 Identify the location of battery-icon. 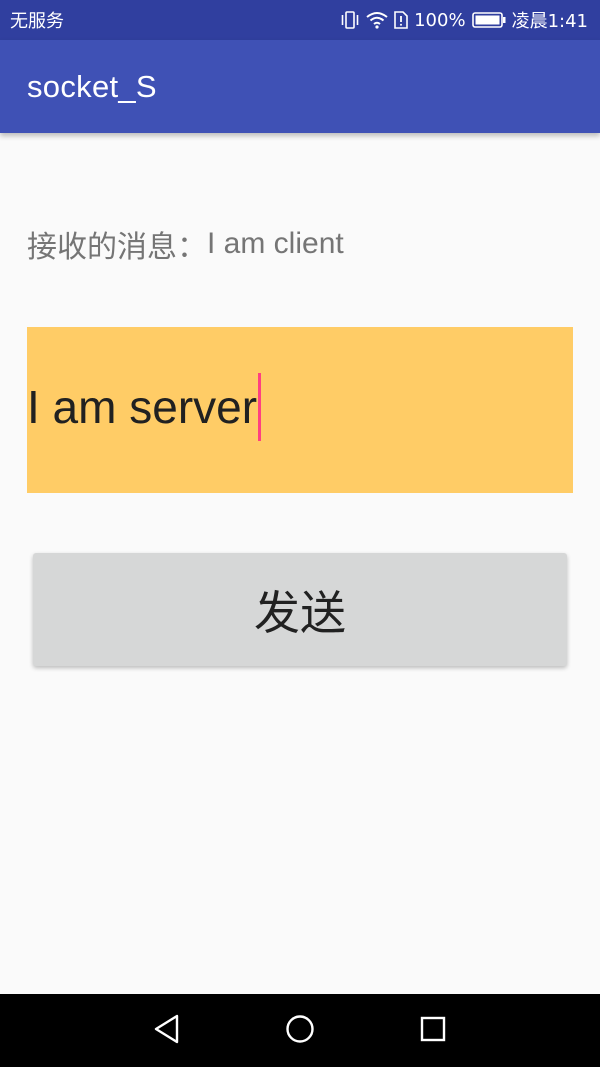
(488, 20).